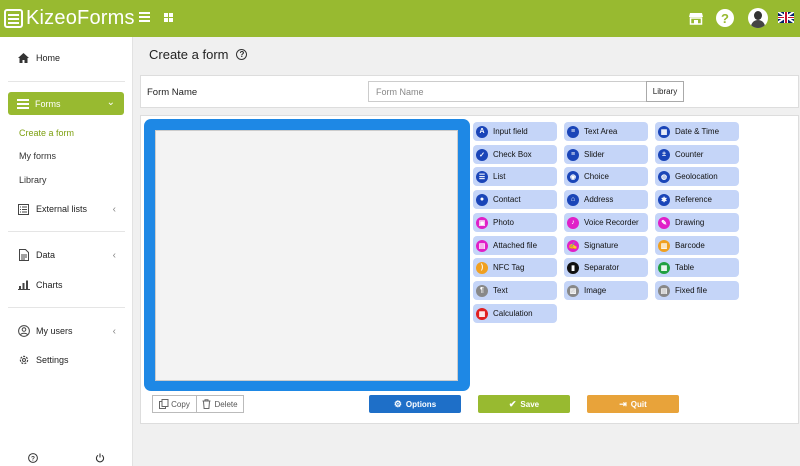  Describe the element at coordinates (512, 403) in the screenshot. I see `check-icon: ✔` at that location.